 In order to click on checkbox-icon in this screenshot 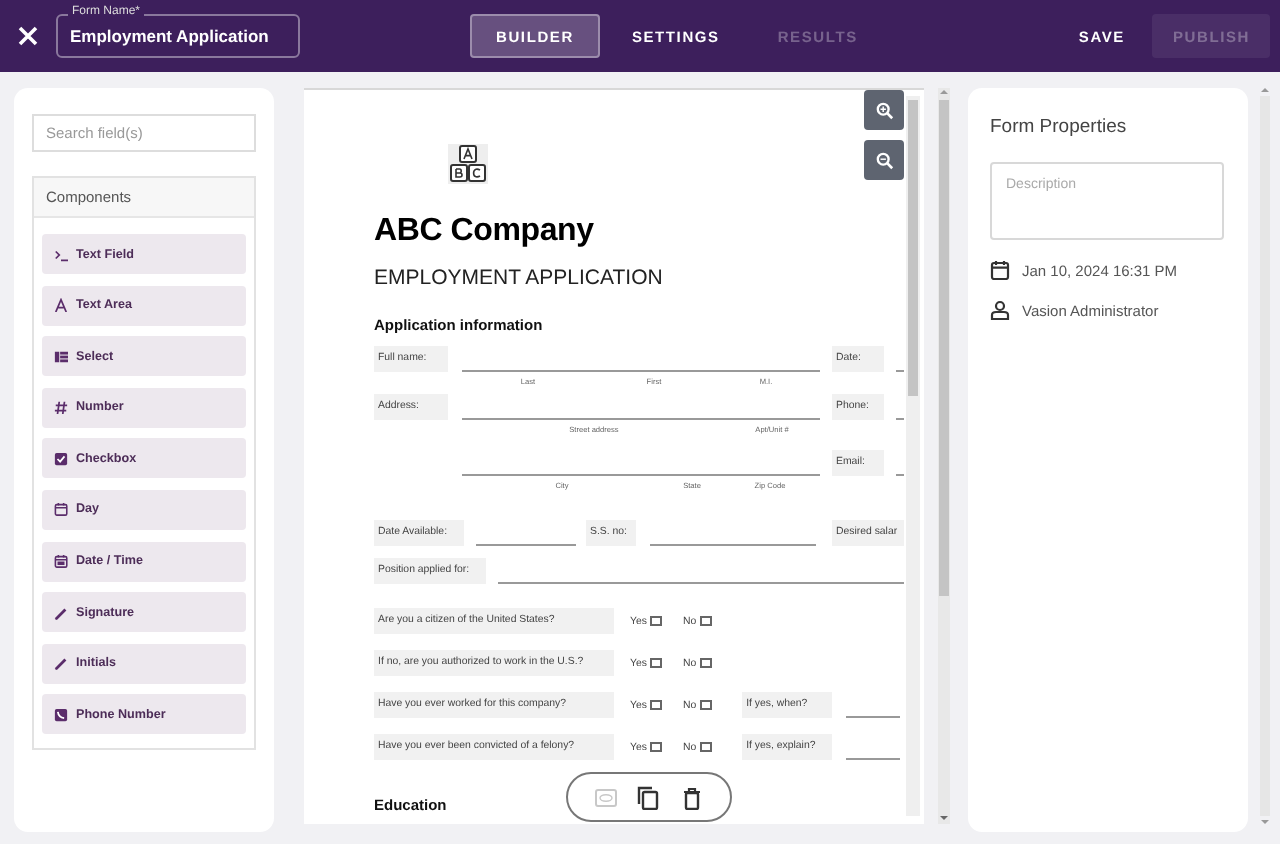, I will do `click(61, 458)`.